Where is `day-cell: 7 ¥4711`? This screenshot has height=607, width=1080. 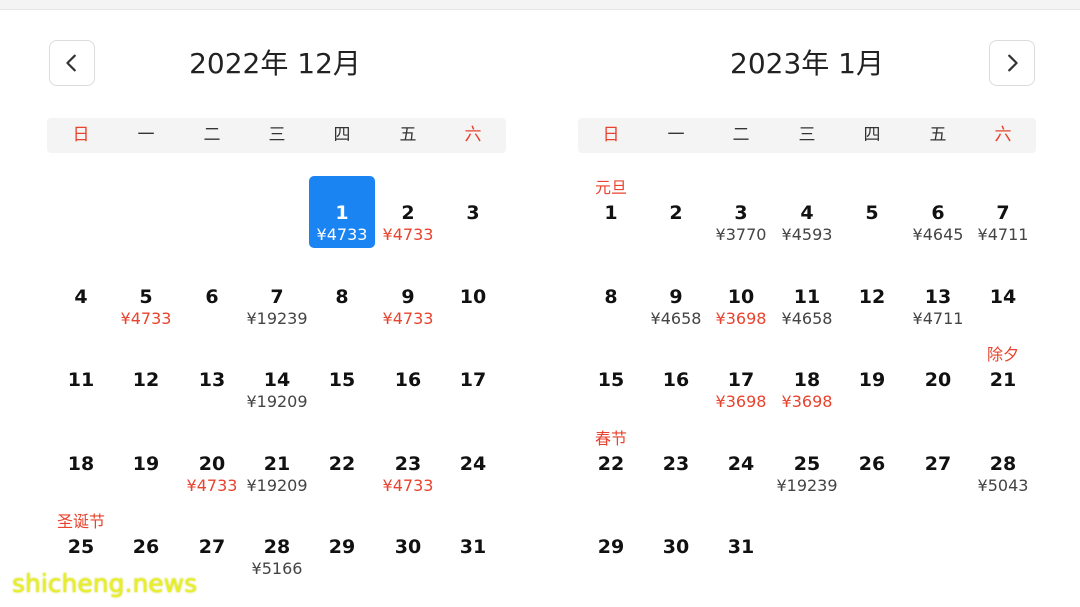
day-cell: 7 ¥4711 is located at coordinates (1003, 214).